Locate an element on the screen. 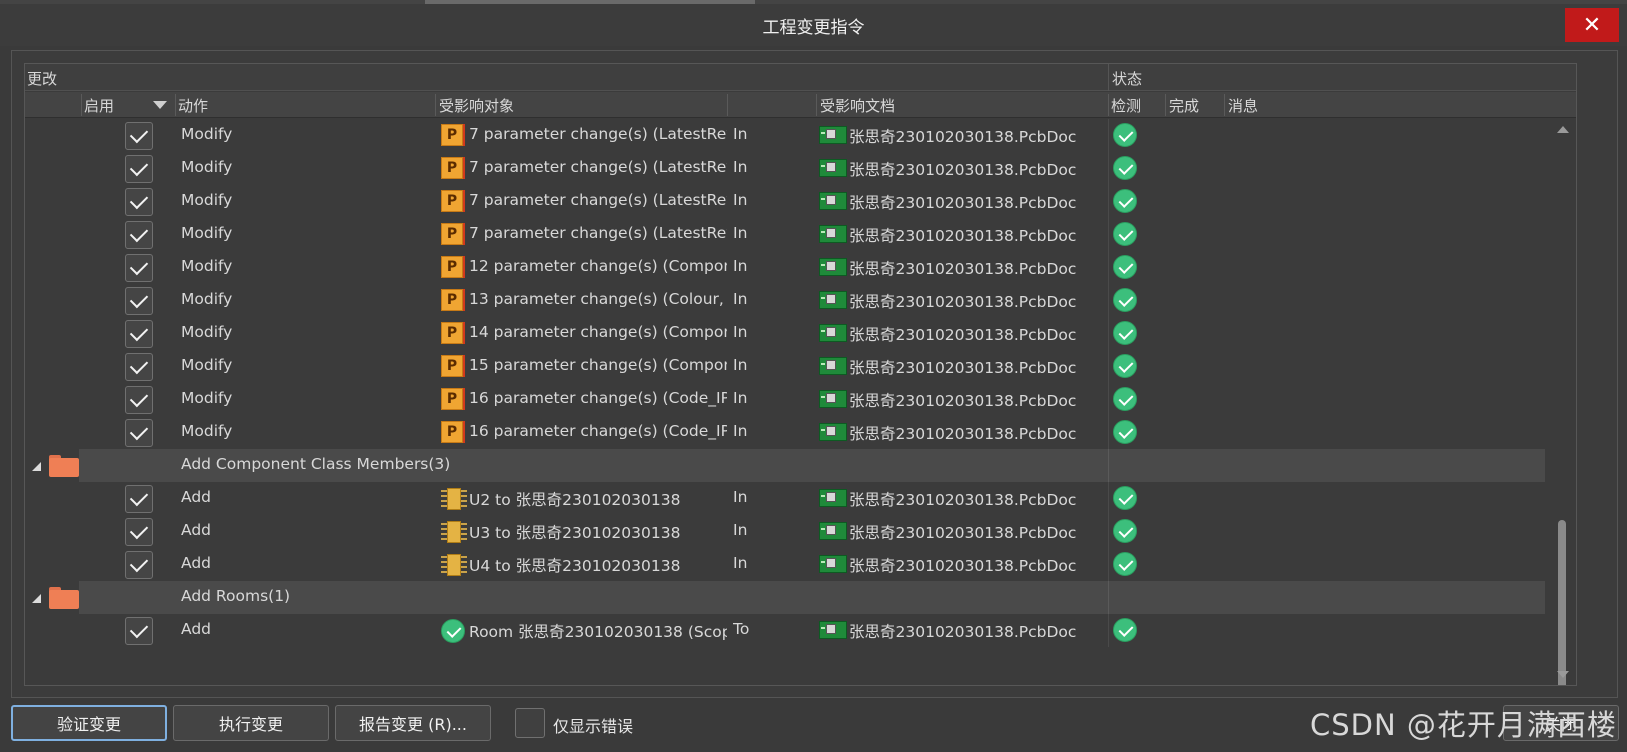 The height and width of the screenshot is (752, 1627). sort-dropdown-icon is located at coordinates (160, 105).